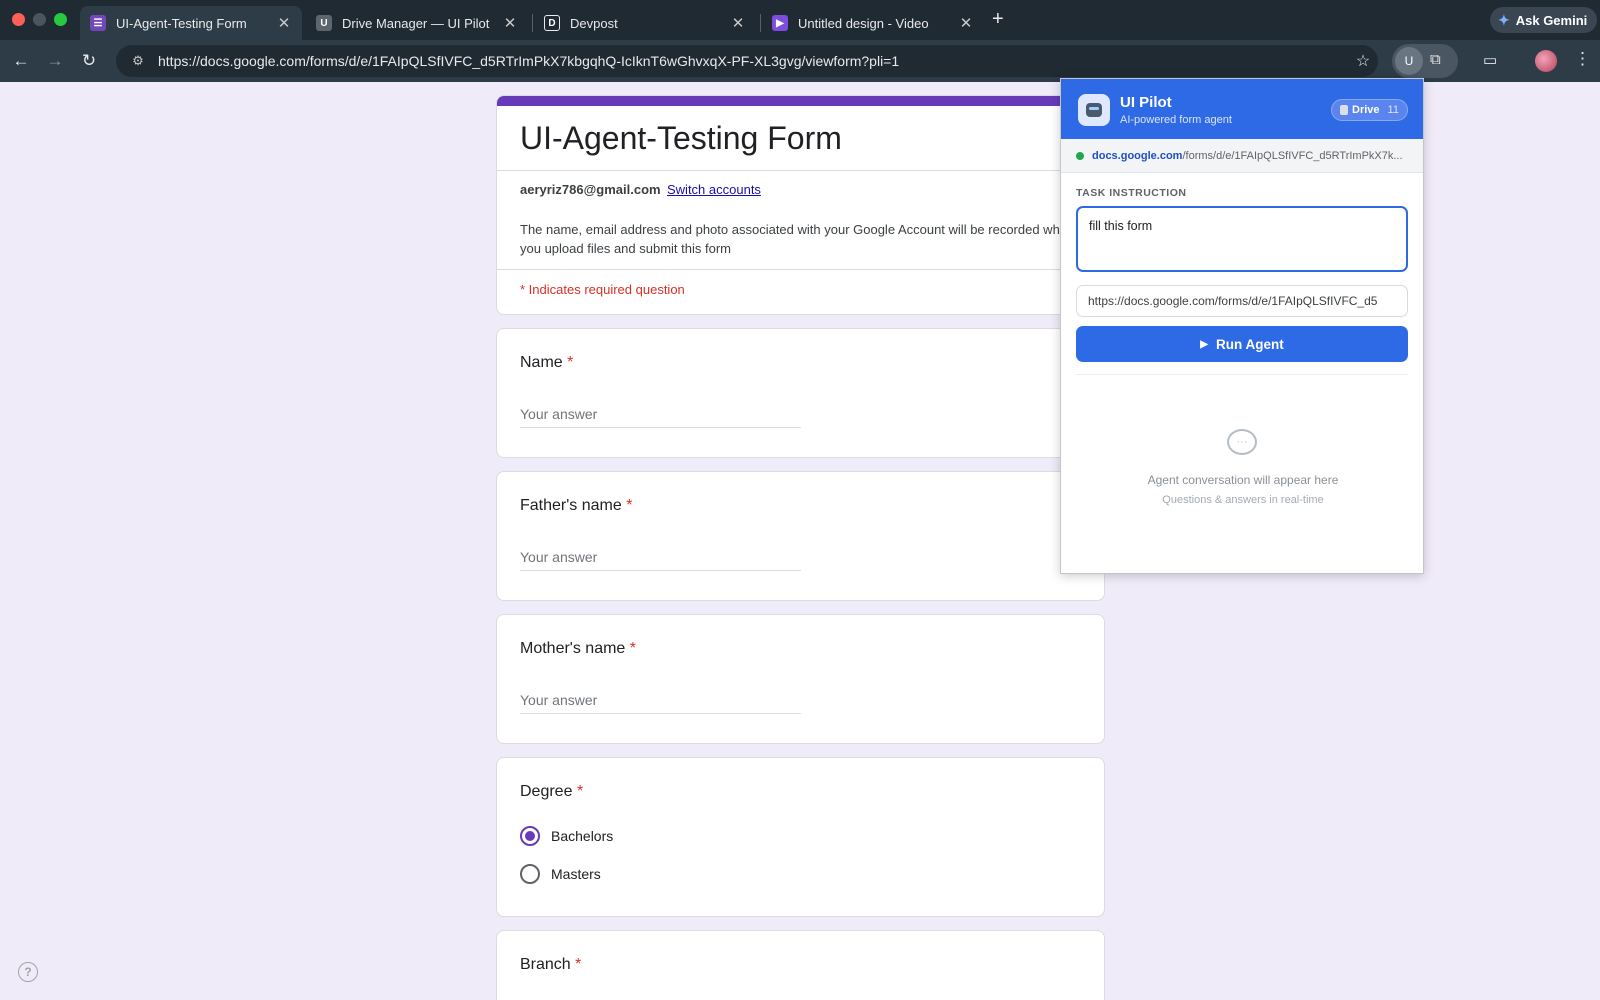 This screenshot has height=1000, width=1600. What do you see at coordinates (1546, 61) in the screenshot?
I see `profile-avatar` at bounding box center [1546, 61].